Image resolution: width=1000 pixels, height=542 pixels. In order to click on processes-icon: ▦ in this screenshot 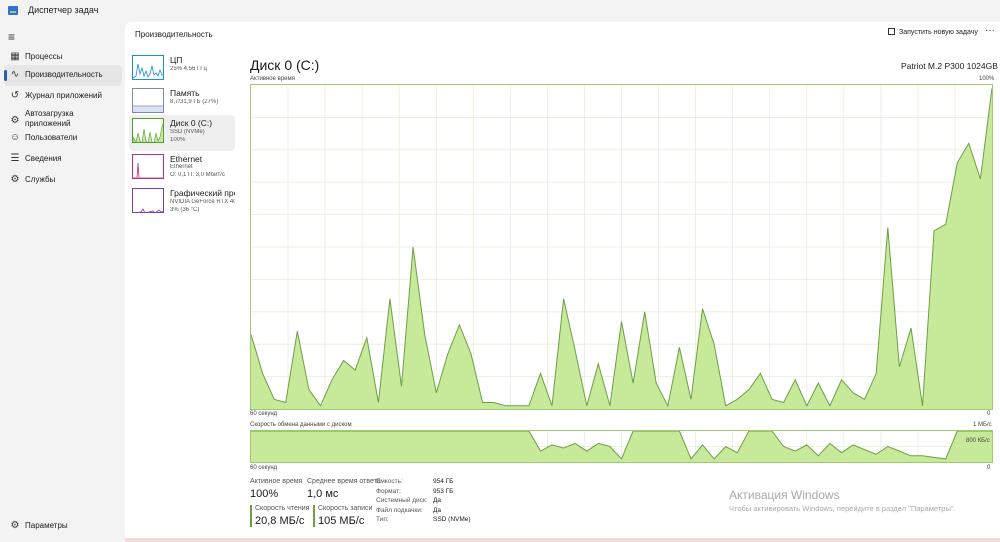, I will do `click(15, 56)`.